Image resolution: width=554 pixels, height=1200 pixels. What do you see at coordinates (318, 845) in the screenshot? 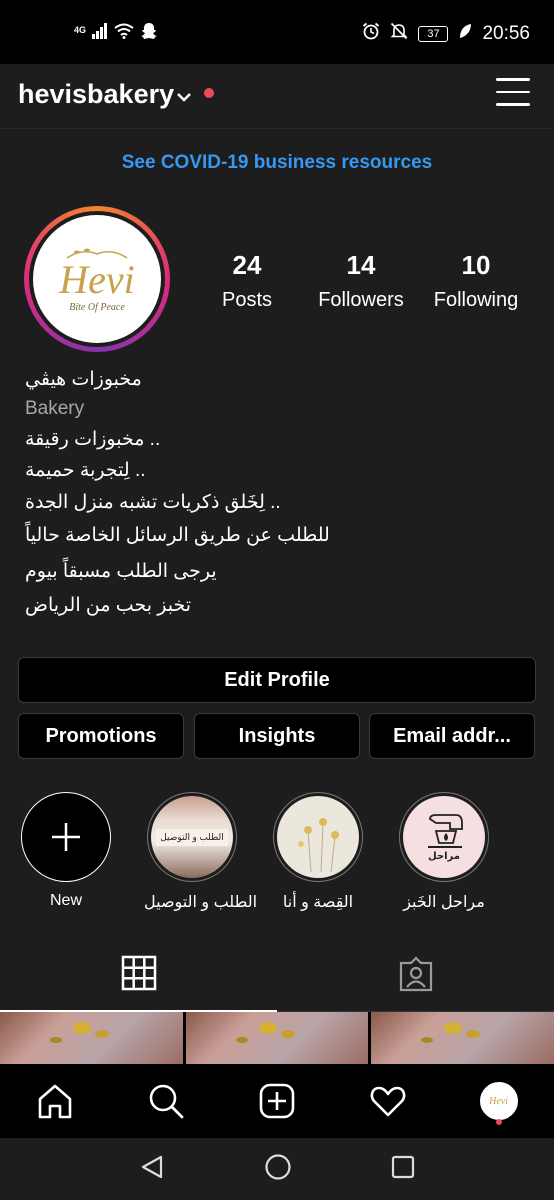
I see `flowers-image` at bounding box center [318, 845].